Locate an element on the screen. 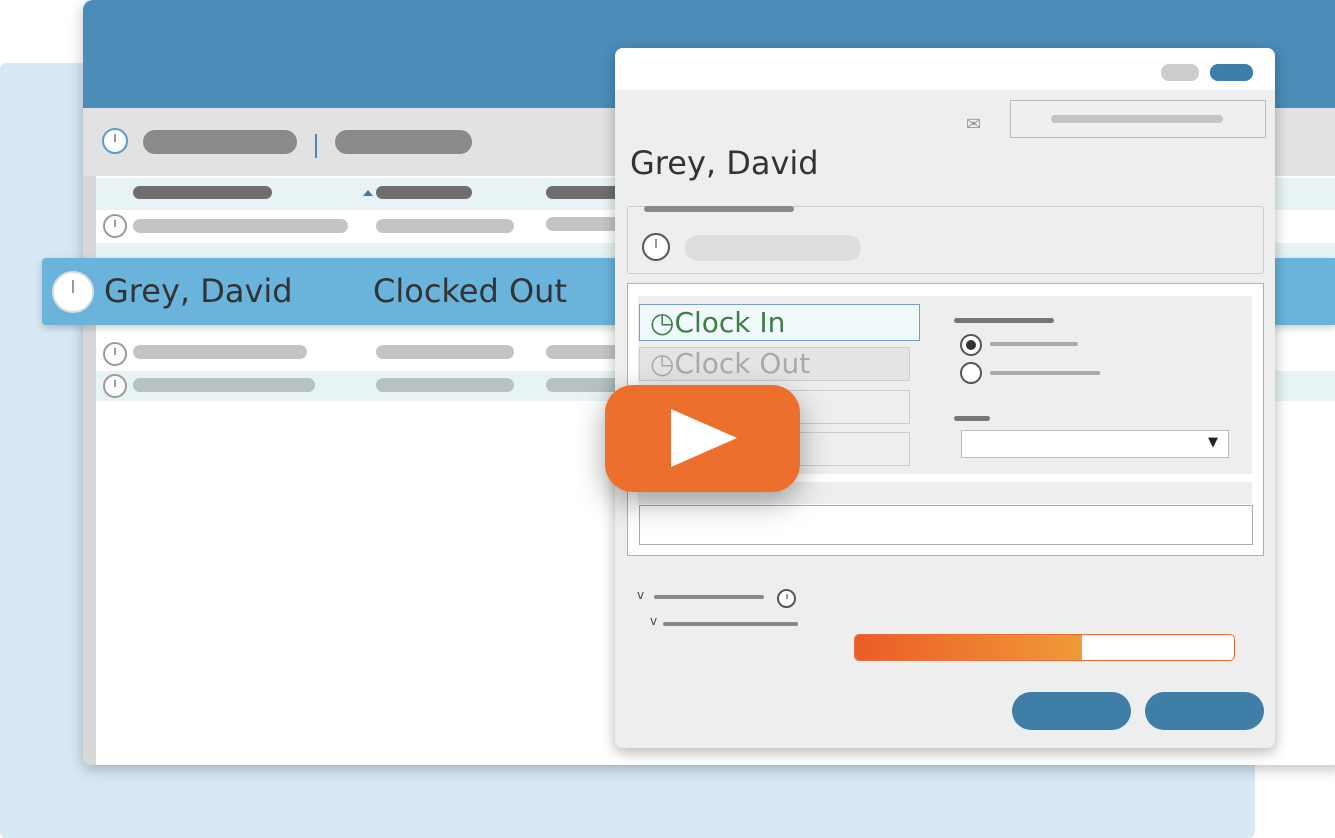 The height and width of the screenshot is (838, 1335). clock-out-label: Clock Out is located at coordinates (742, 363).